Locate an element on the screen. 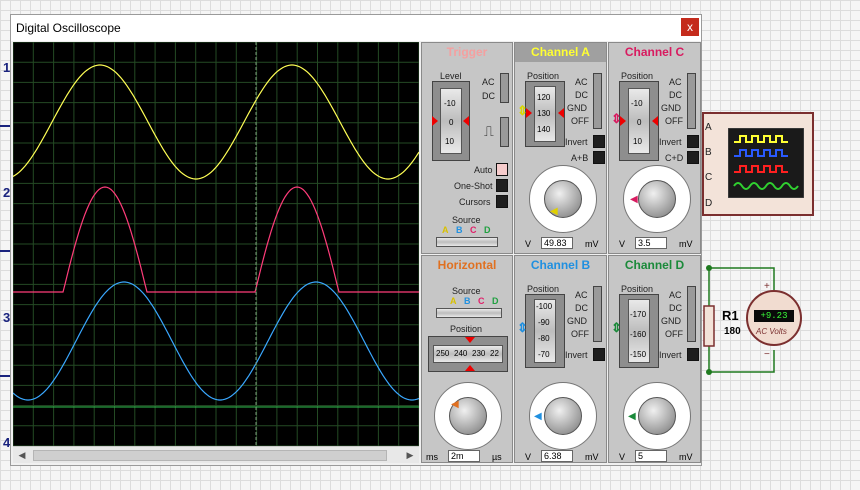  edge-icon: ⎍ is located at coordinates (489, 131).